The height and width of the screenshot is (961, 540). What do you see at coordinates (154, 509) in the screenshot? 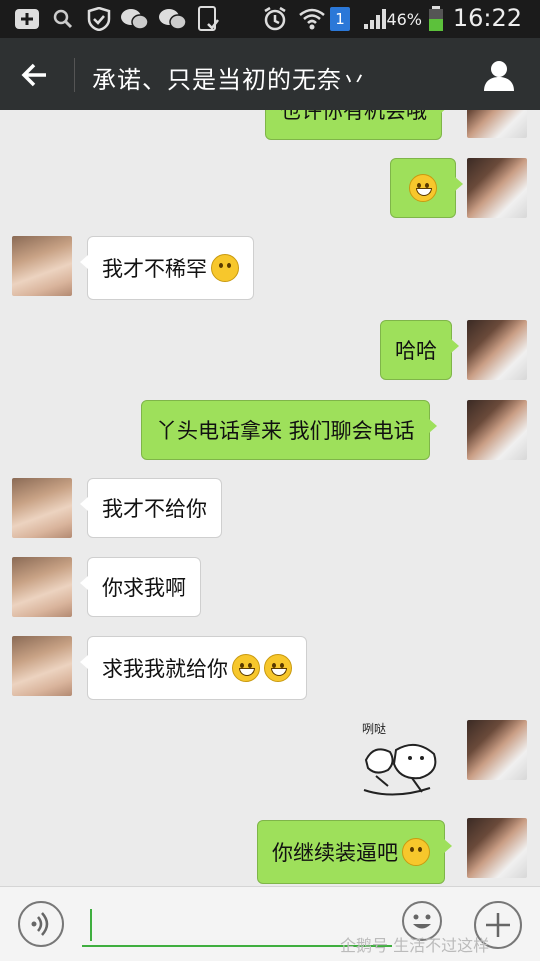
I see `message-text: 我才不给你` at bounding box center [154, 509].